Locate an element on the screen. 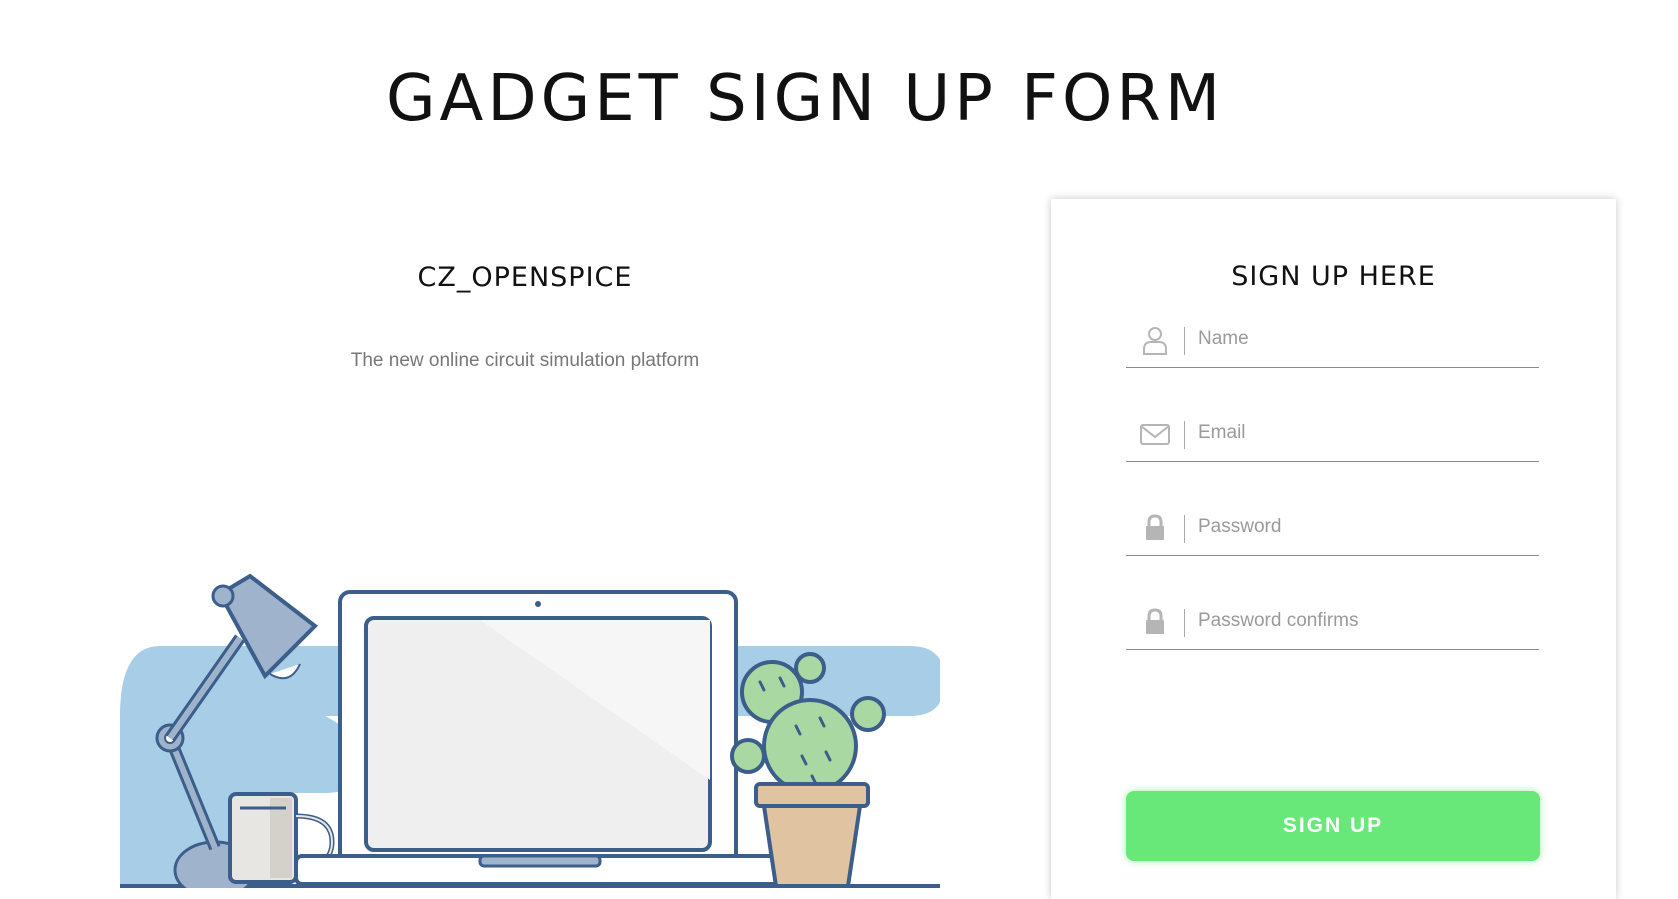  signup-button: SIGN UP is located at coordinates (1333, 826).